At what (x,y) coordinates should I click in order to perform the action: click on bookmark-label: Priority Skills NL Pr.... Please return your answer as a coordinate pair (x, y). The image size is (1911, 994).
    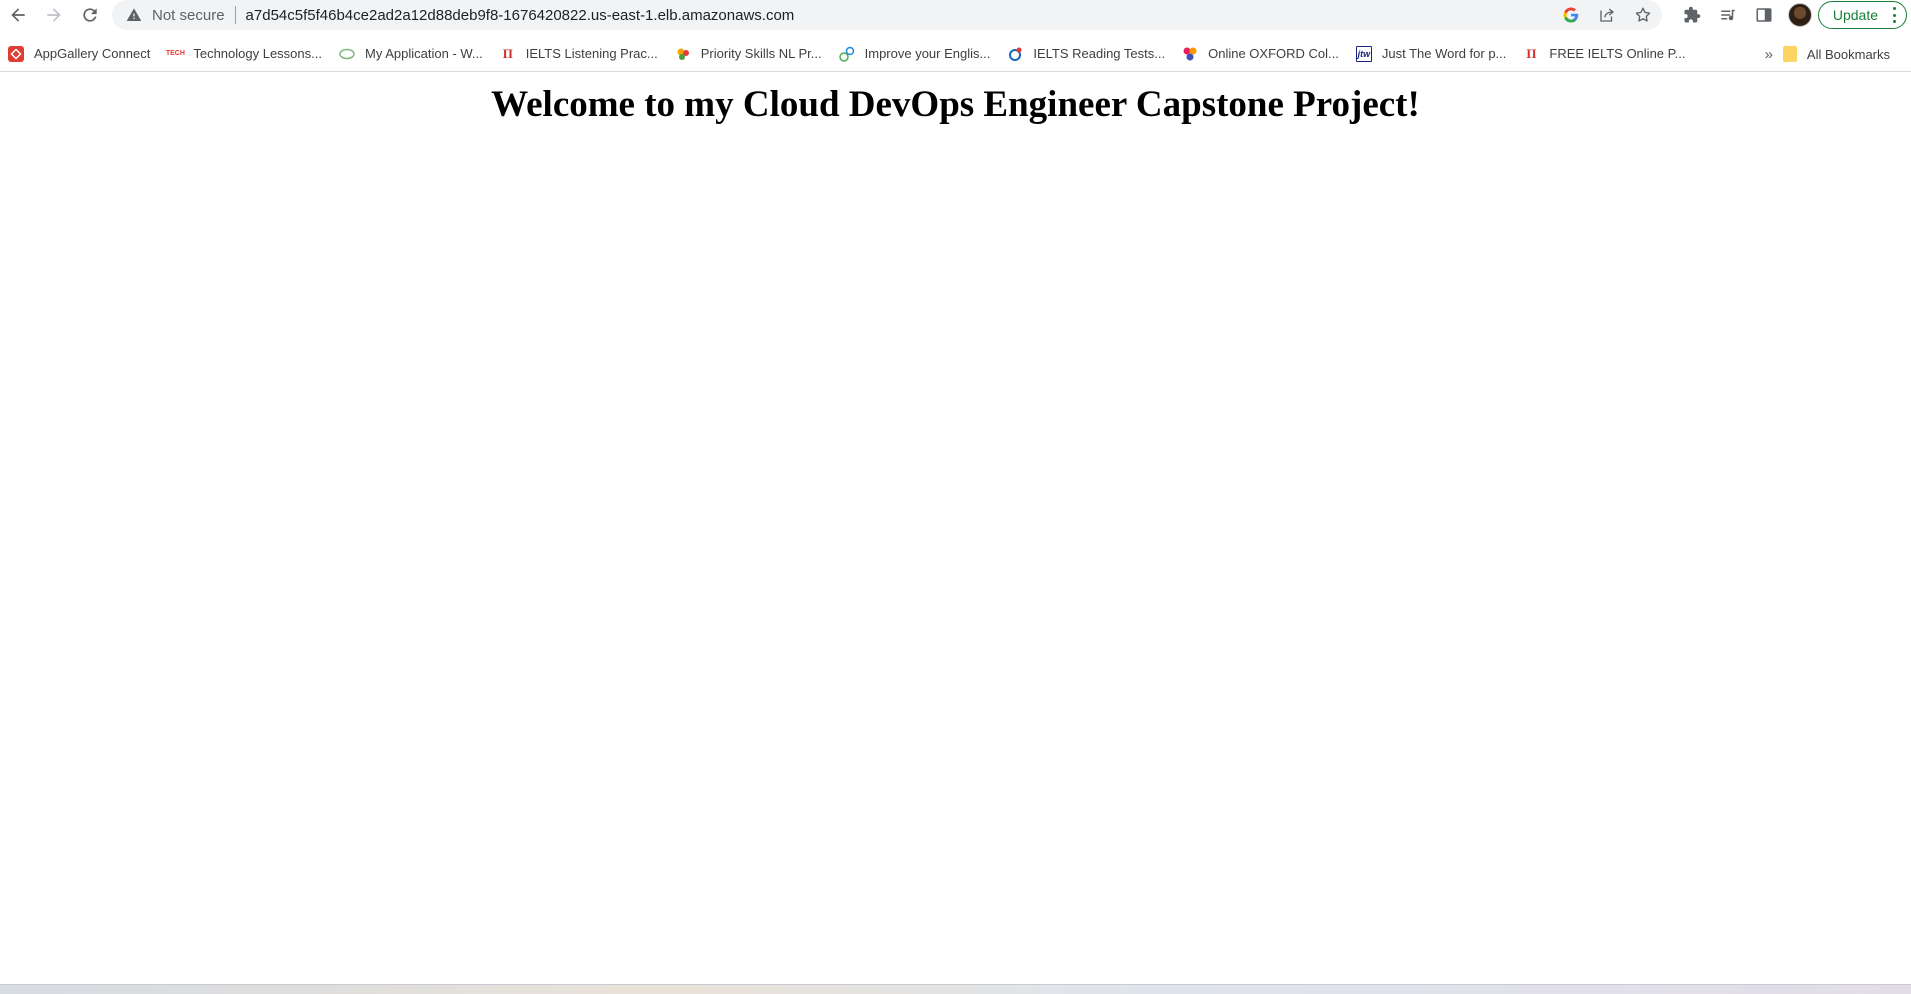
    Looking at the image, I should click on (761, 53).